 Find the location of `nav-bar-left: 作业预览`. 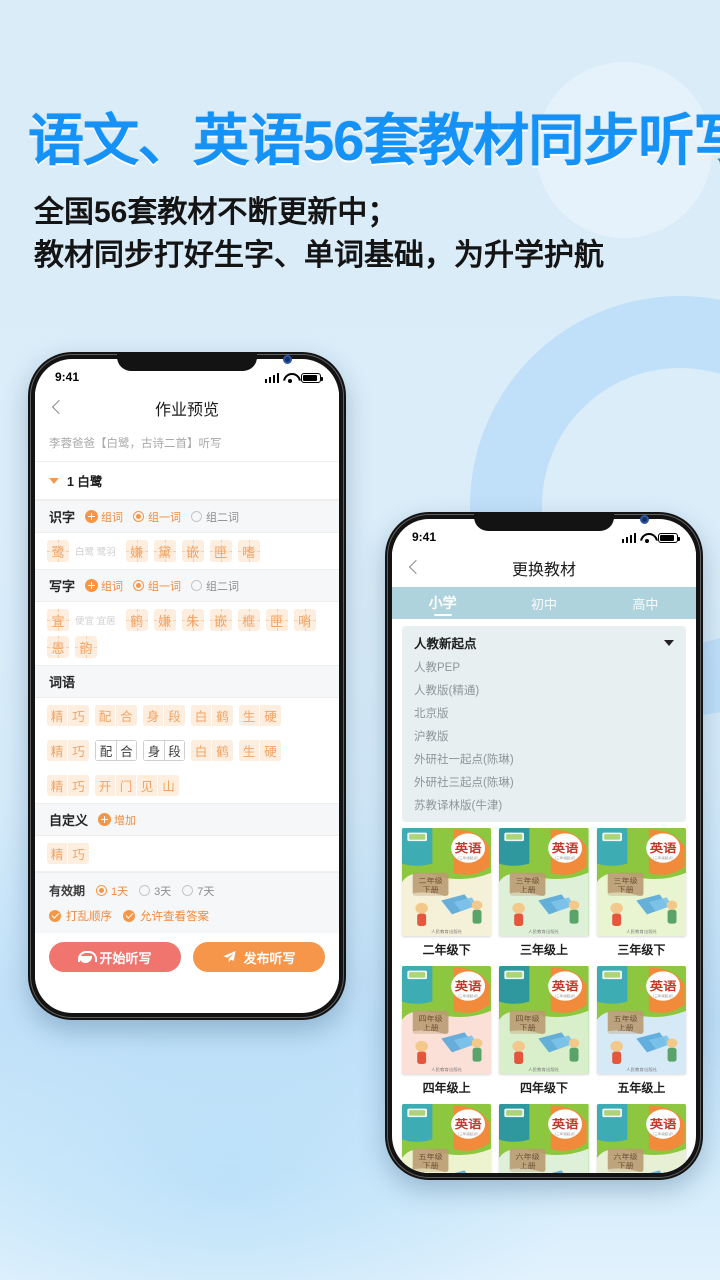

nav-bar-left: 作业预览 is located at coordinates (187, 408).